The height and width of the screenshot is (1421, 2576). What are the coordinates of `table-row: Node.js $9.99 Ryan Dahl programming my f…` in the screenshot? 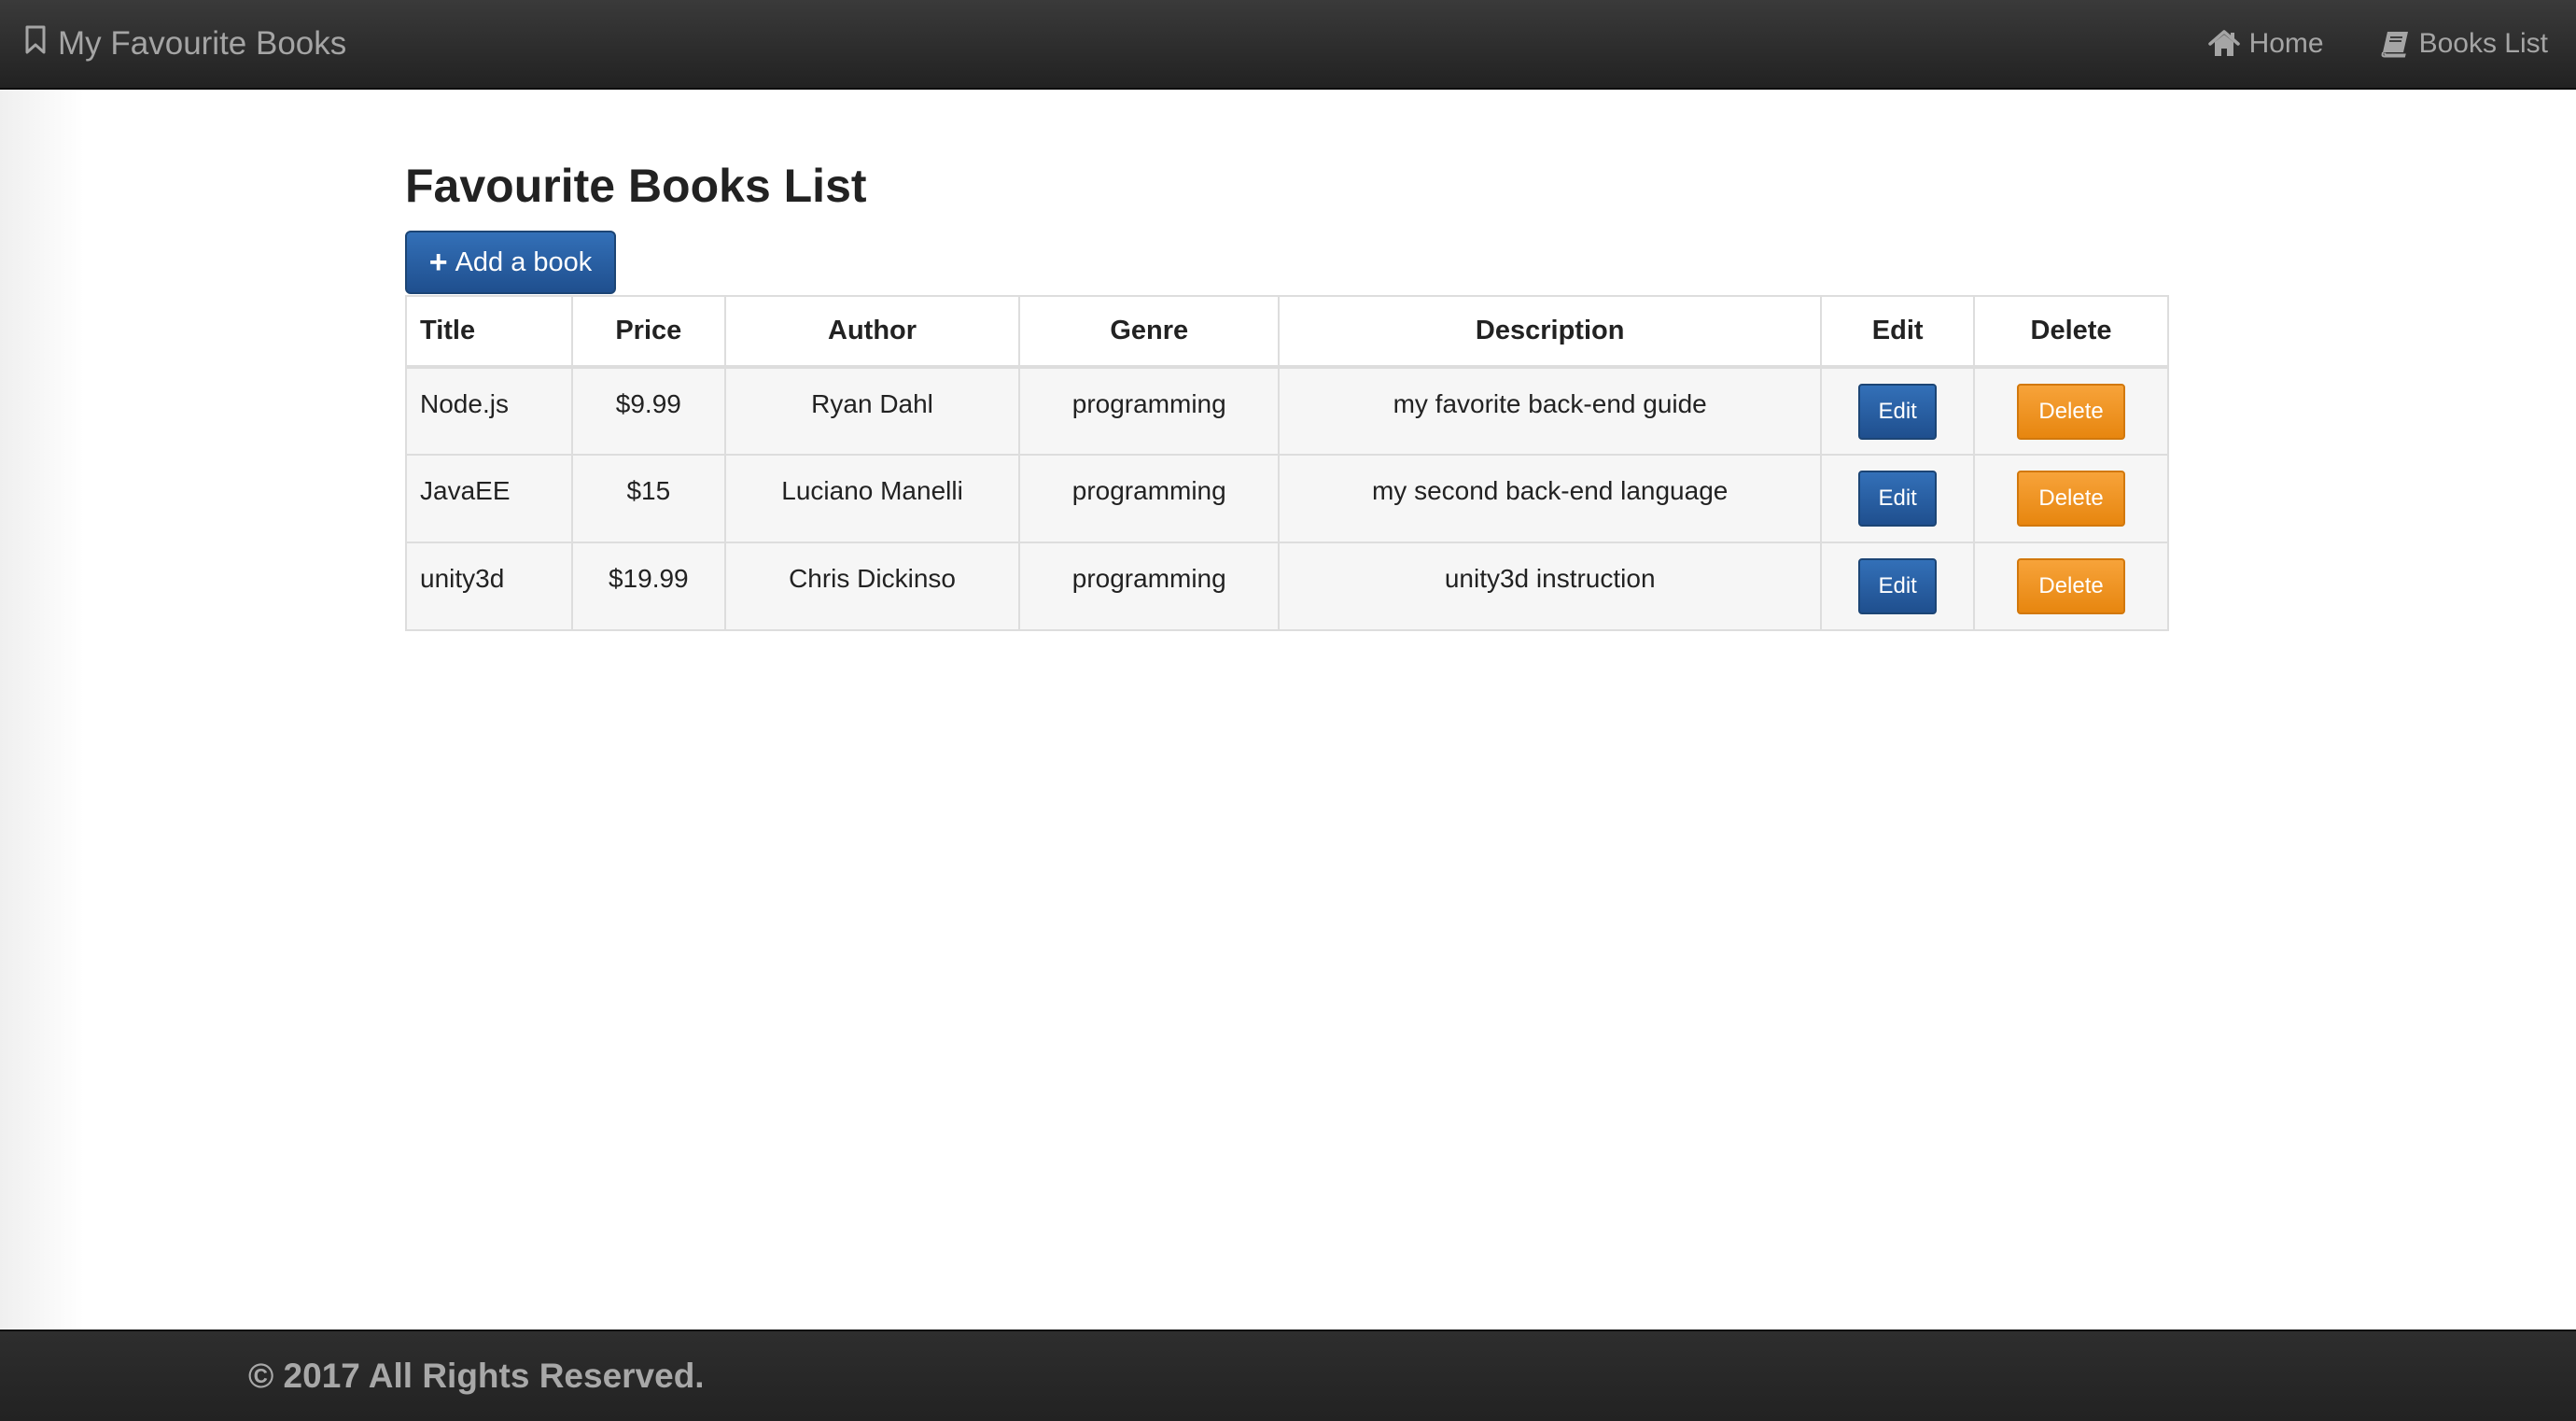 It's located at (1287, 411).